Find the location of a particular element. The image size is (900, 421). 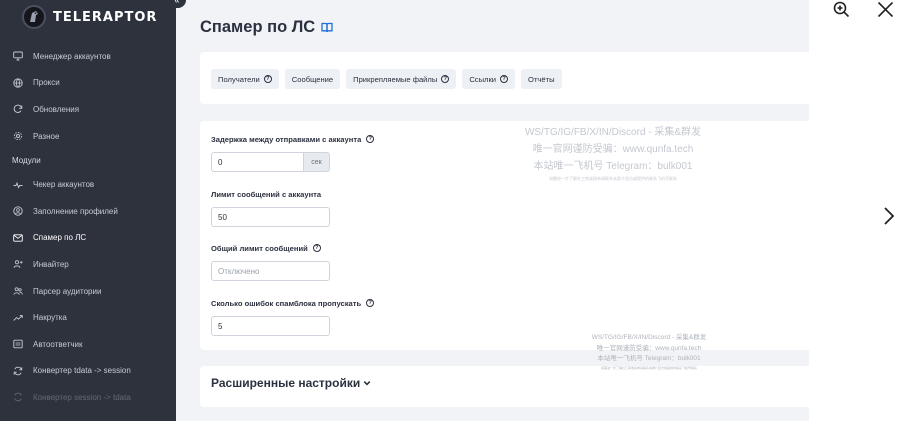

delay-label: Задержка между отправками с аккаунта is located at coordinates (286, 139).